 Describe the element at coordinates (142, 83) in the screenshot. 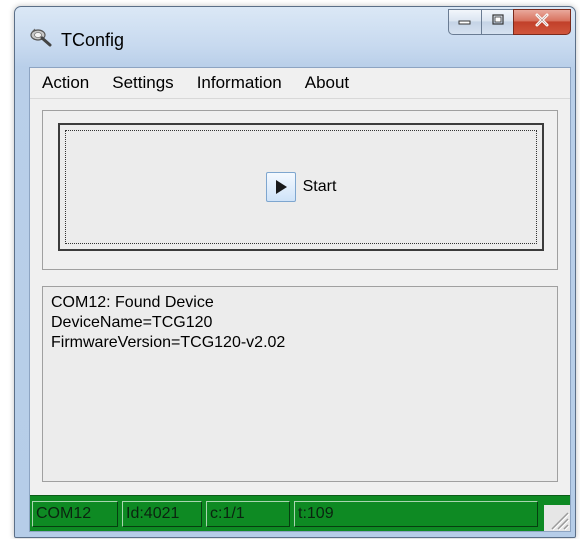

I see `menu-settings: Settings` at that location.